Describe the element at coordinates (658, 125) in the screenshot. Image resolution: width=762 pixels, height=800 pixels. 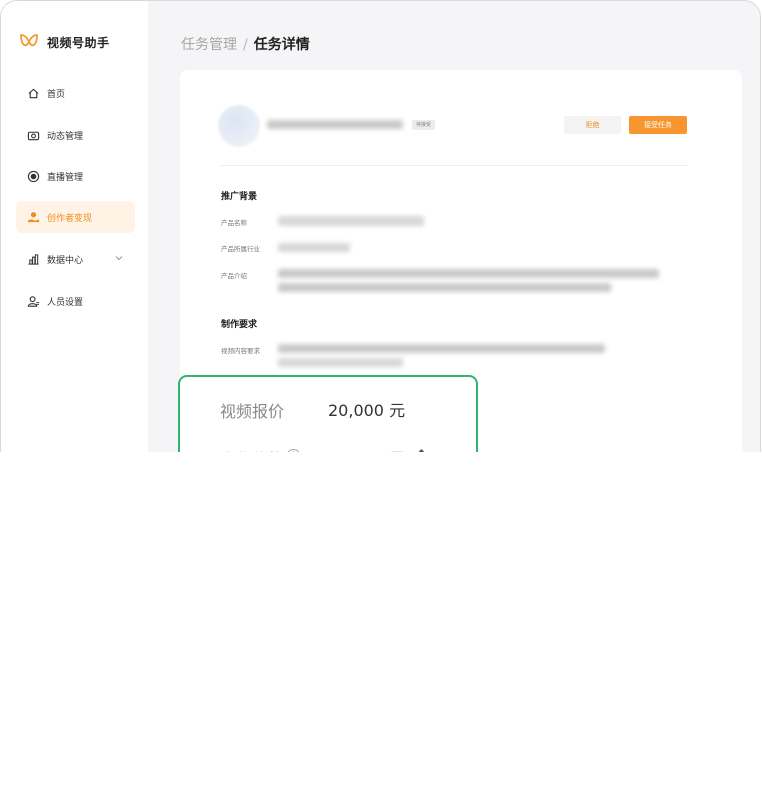
I see `accept-task-button: 接受任务` at that location.